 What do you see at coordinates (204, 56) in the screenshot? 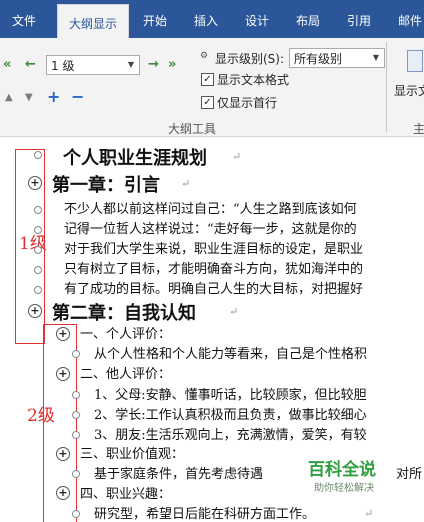
I see `show-level-icon: ⚙` at bounding box center [204, 56].